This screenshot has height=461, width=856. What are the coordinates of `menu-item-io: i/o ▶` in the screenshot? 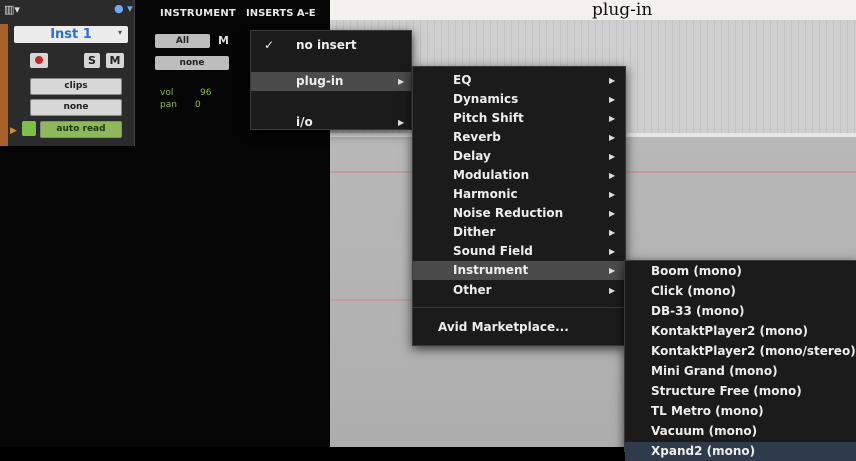 It's located at (331, 122).